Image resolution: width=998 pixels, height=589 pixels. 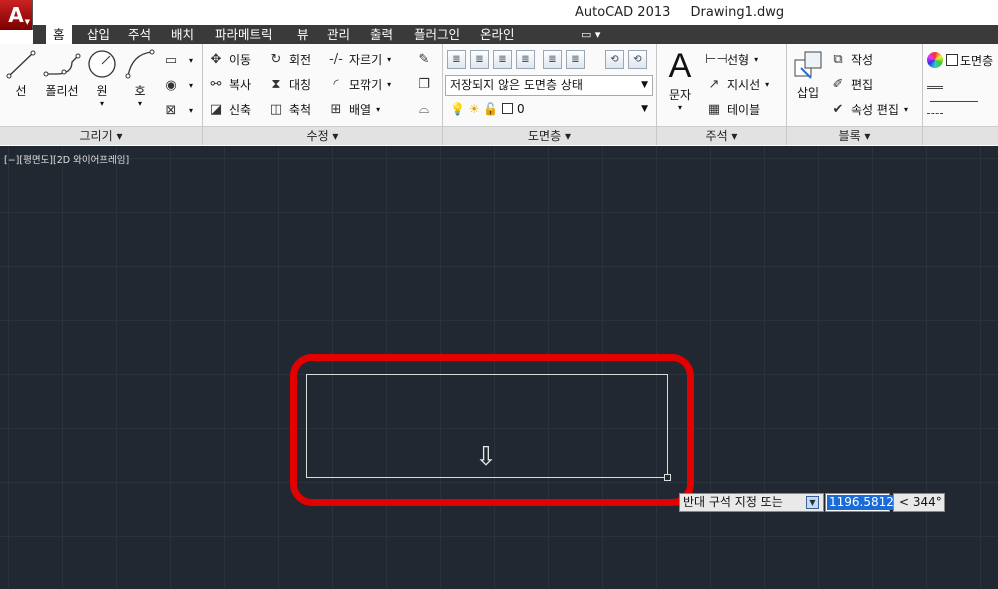 What do you see at coordinates (721, 135) in the screenshot?
I see `annotation-panel-title: 주석 ▾` at bounding box center [721, 135].